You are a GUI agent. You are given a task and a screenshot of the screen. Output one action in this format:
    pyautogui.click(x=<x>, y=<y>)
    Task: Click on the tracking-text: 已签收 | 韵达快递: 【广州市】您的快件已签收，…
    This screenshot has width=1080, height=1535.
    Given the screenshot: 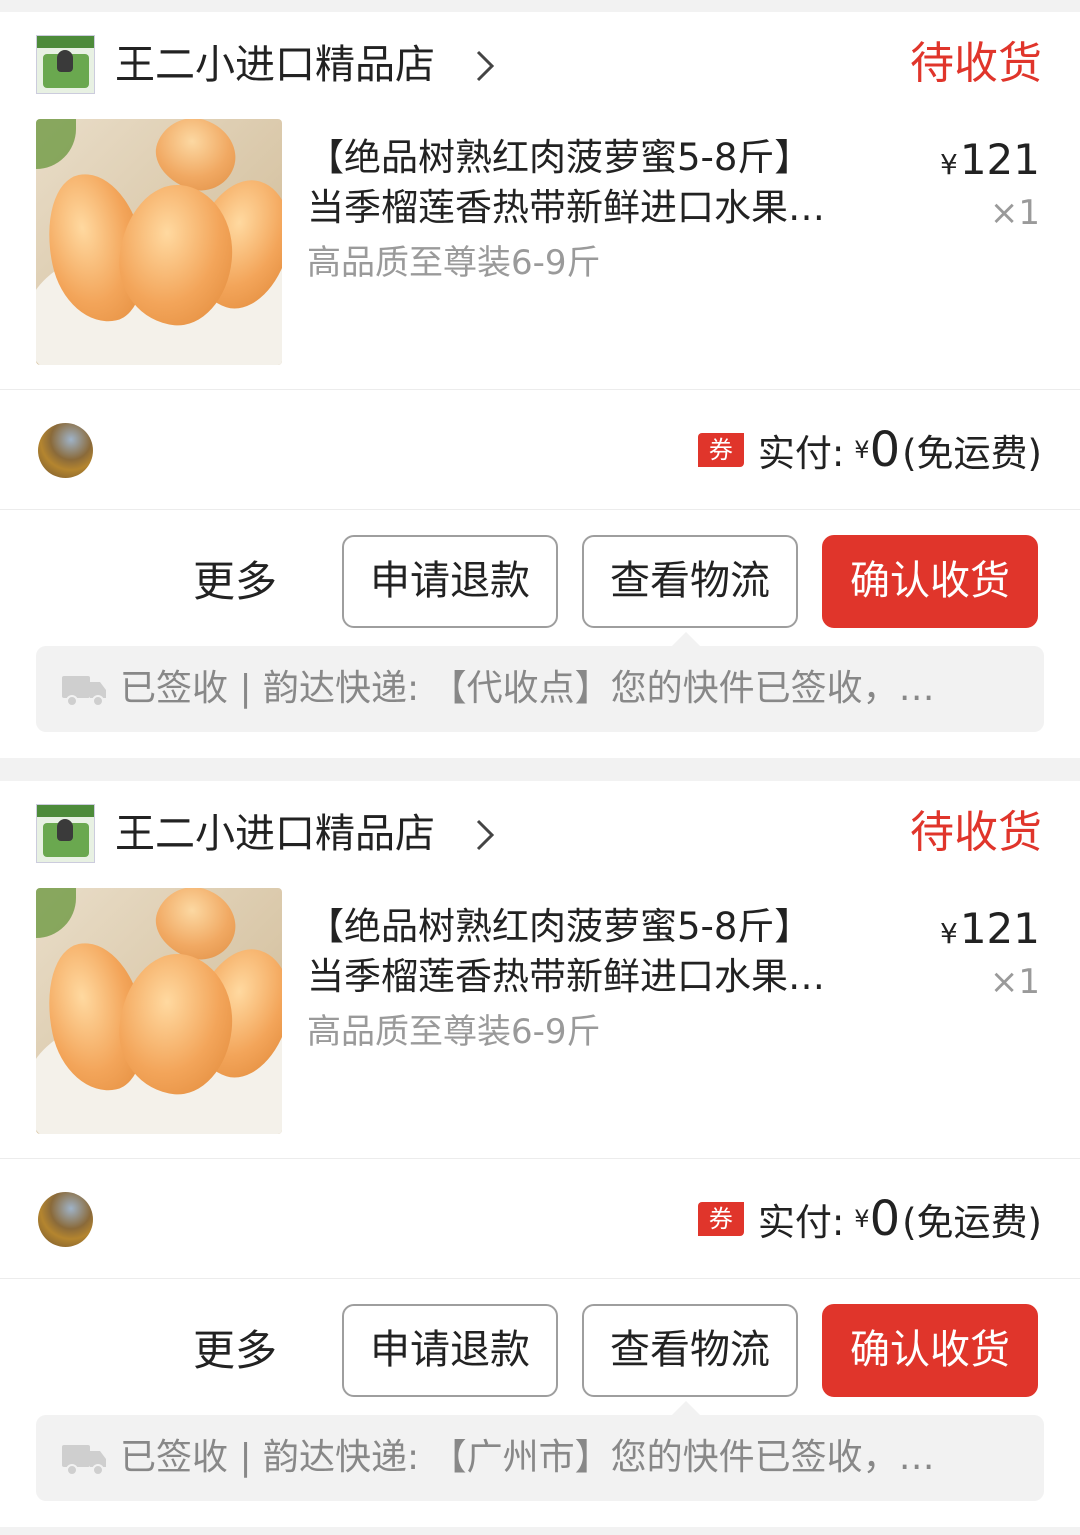 What is the action you would take?
    pyautogui.click(x=527, y=1457)
    